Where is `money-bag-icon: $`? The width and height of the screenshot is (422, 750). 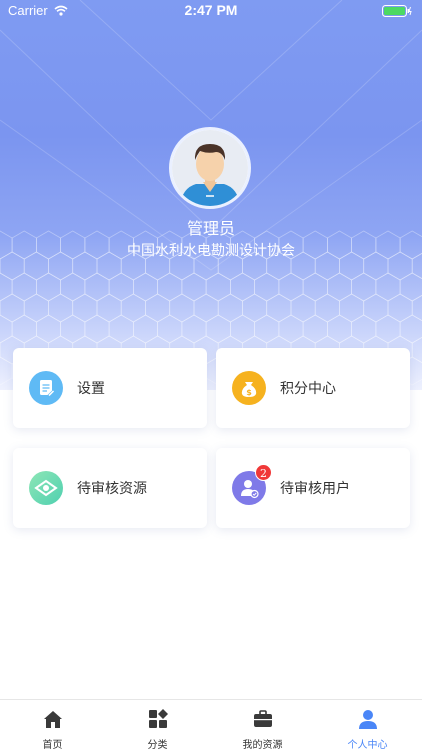 money-bag-icon: $ is located at coordinates (249, 388).